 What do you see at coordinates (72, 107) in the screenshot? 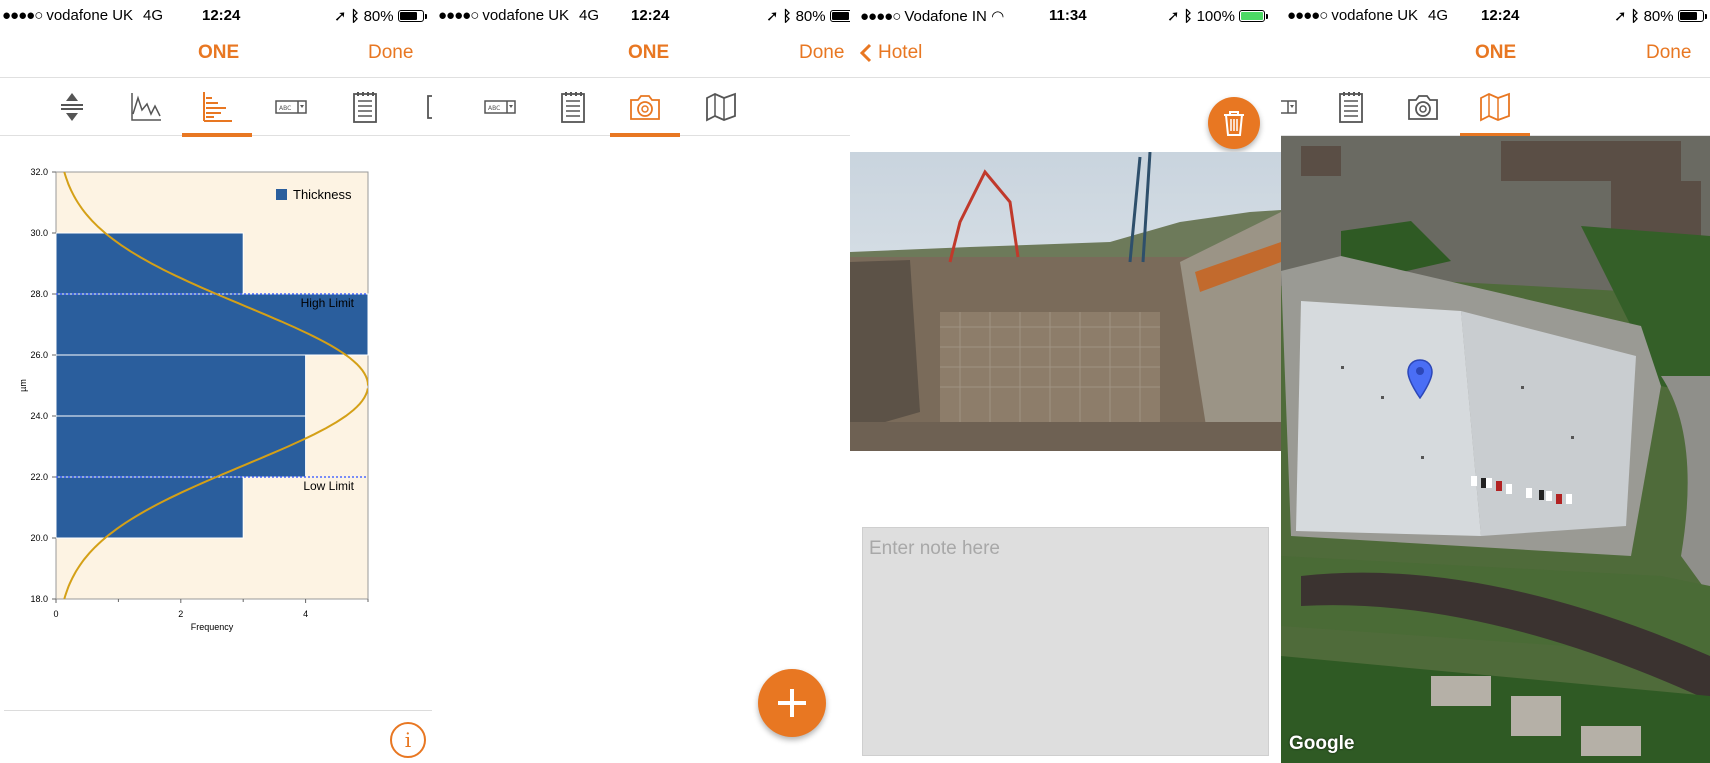
I see `tab-sort` at bounding box center [72, 107].